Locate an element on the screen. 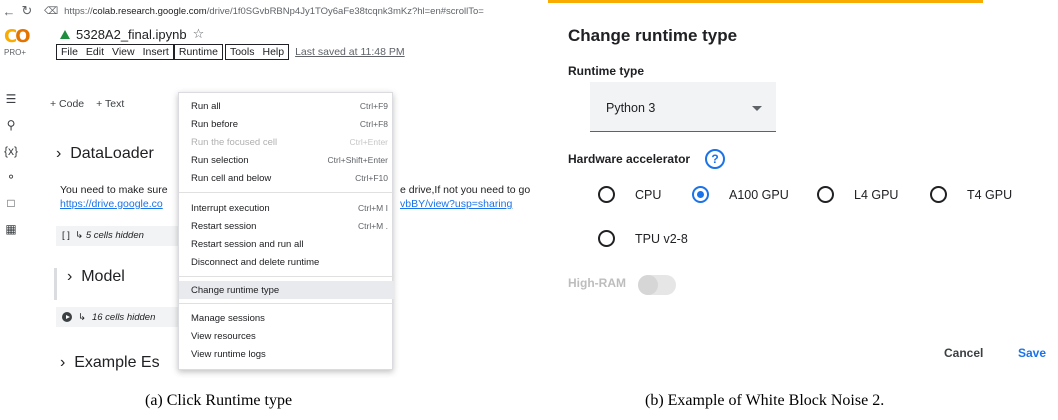  reload-icon: ↻ is located at coordinates (27, 11).